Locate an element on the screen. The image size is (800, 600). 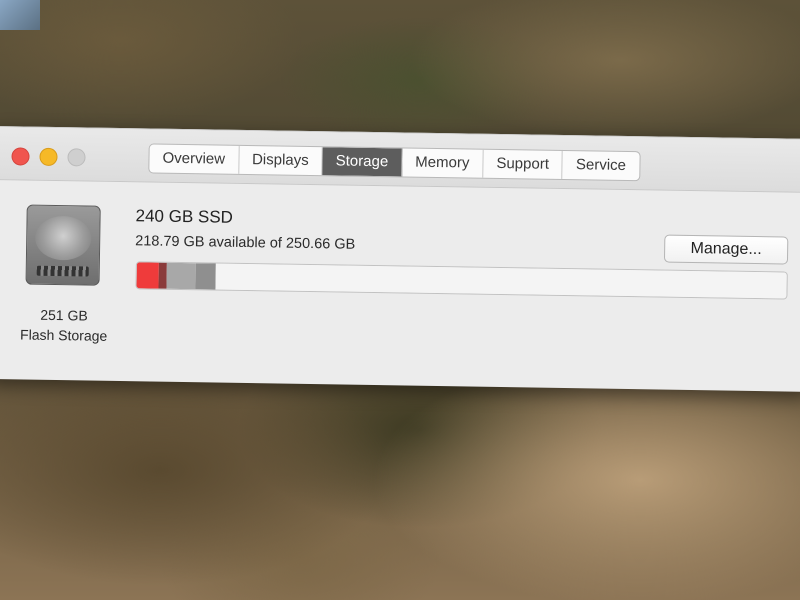
minimize-window-button is located at coordinates (48, 157).